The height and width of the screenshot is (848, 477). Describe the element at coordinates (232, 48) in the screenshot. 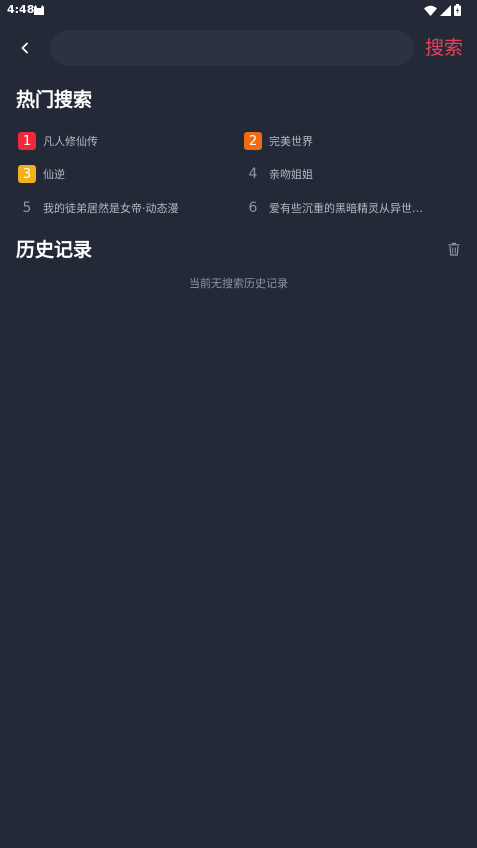

I see `search-input` at that location.